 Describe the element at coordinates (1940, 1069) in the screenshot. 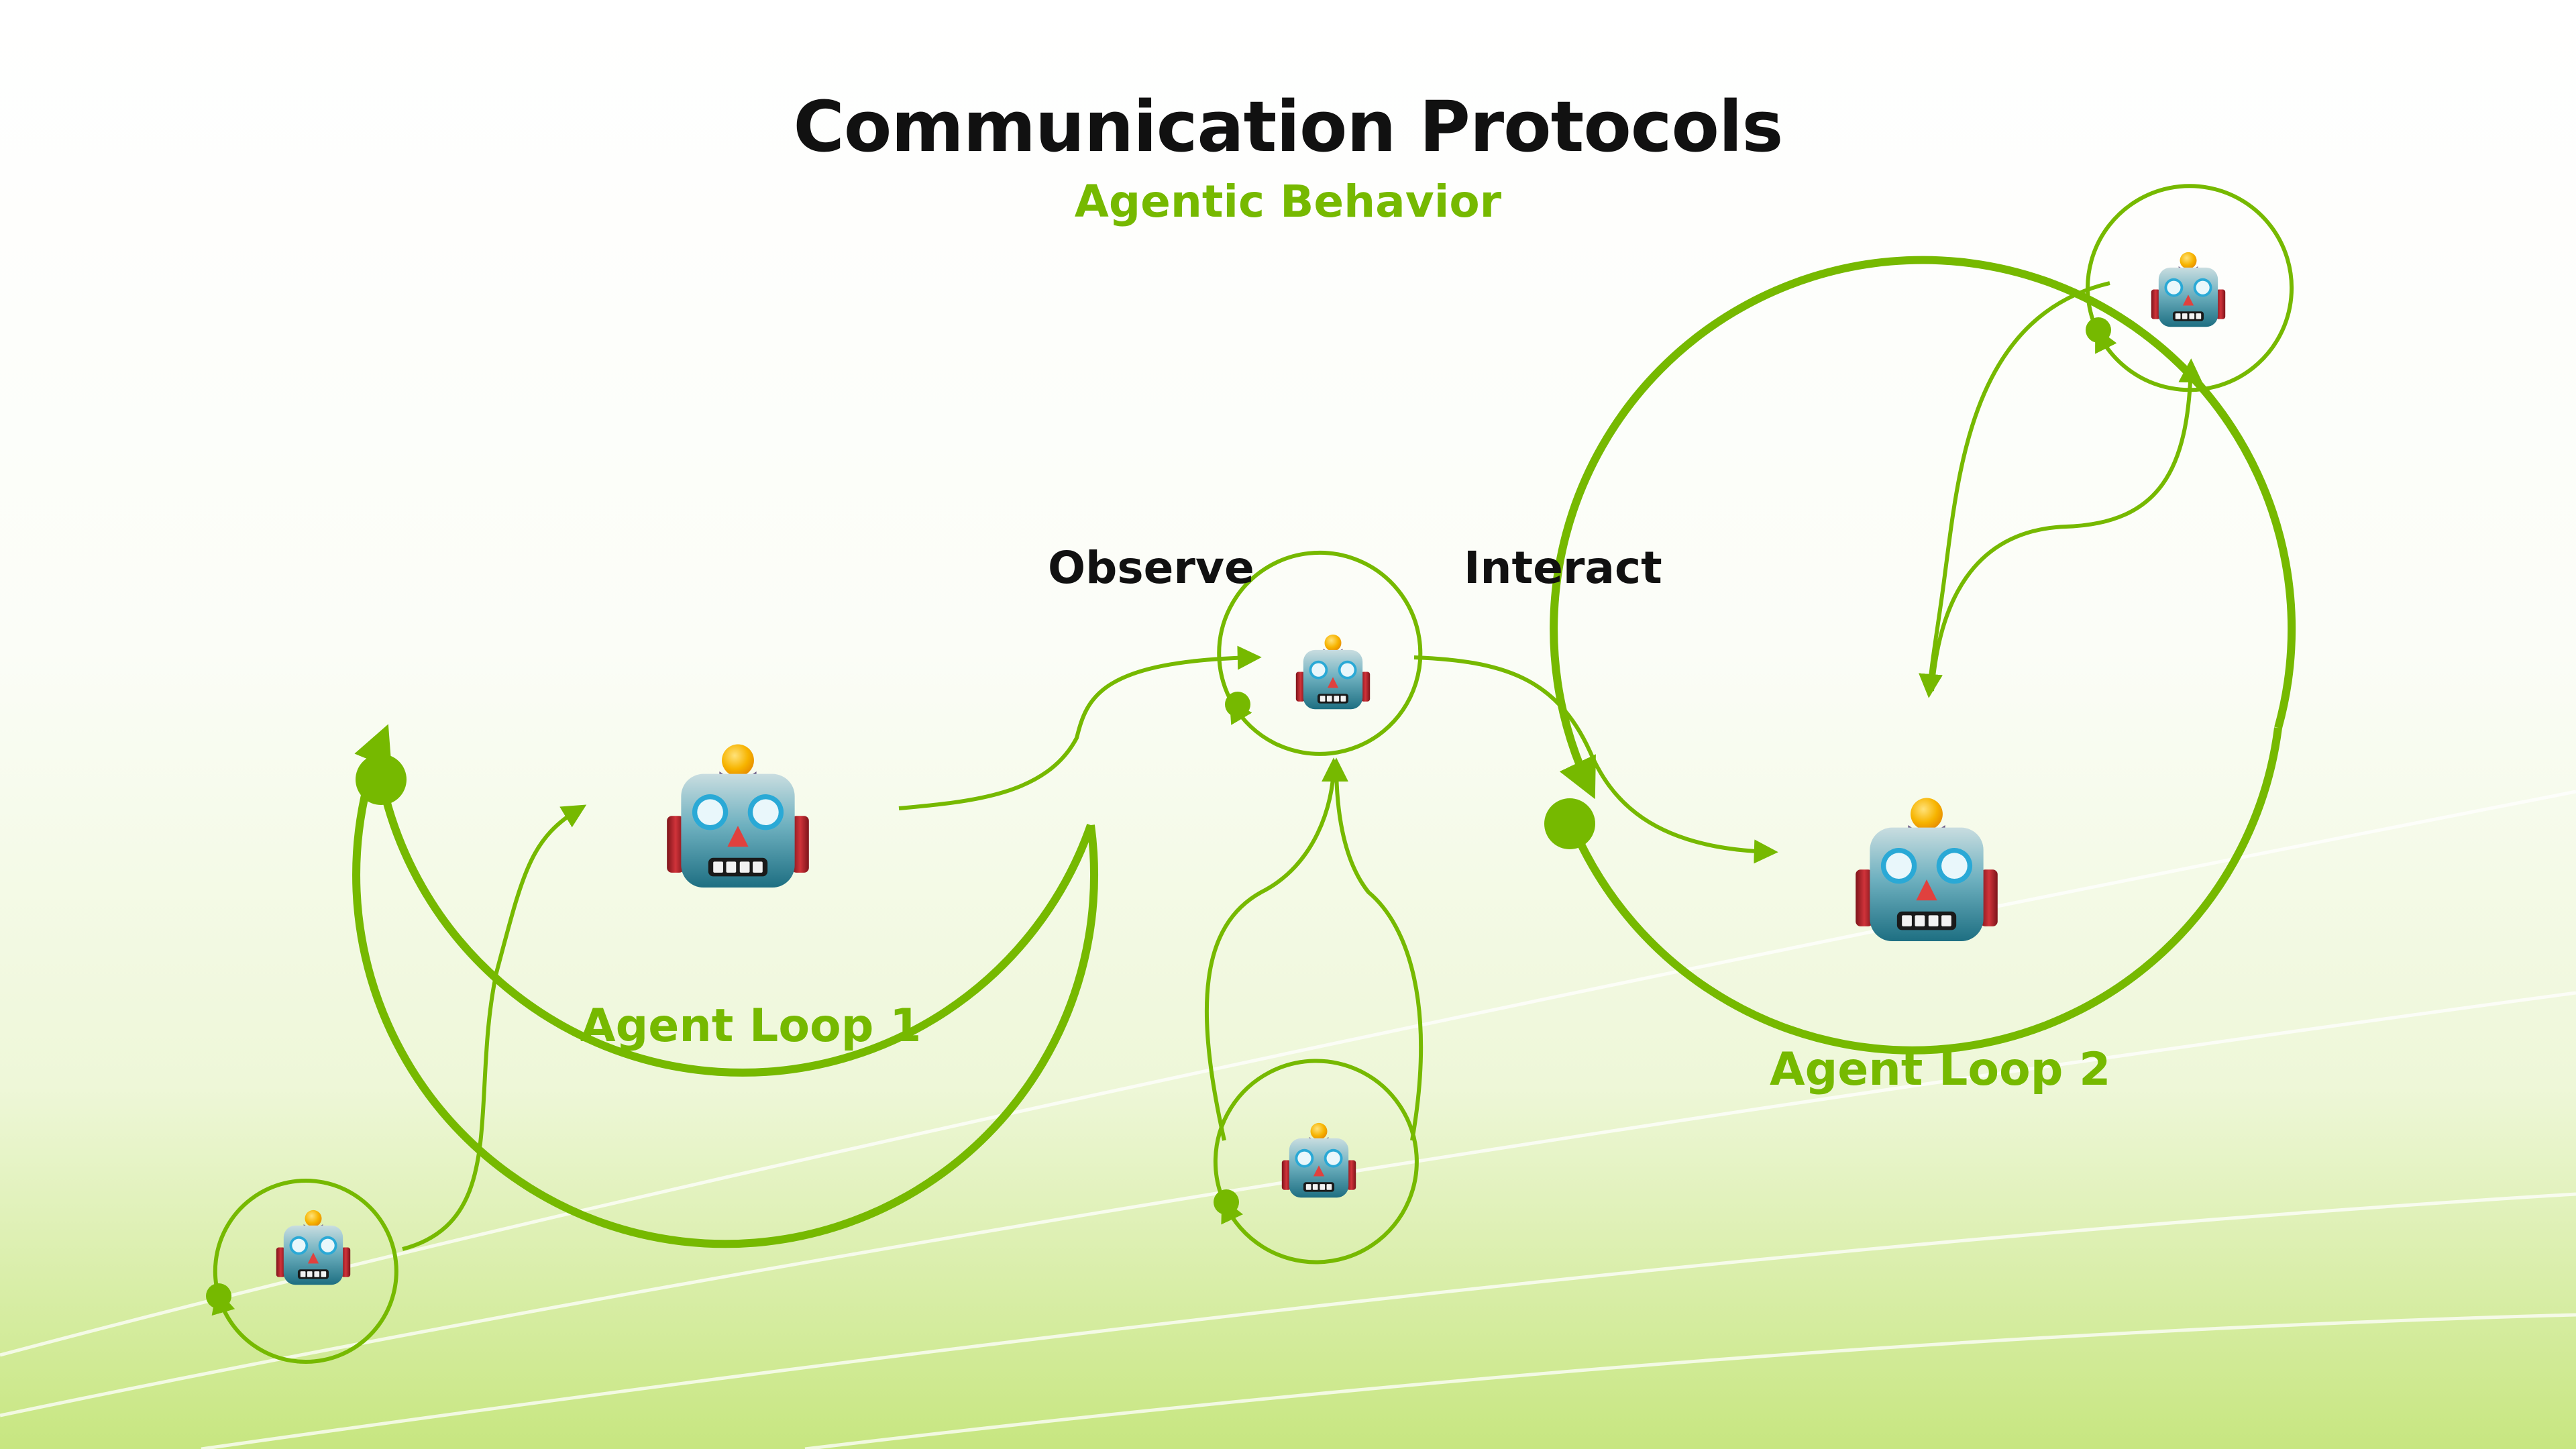

I see `agent-loop-2-label: Agent Loop 2` at that location.